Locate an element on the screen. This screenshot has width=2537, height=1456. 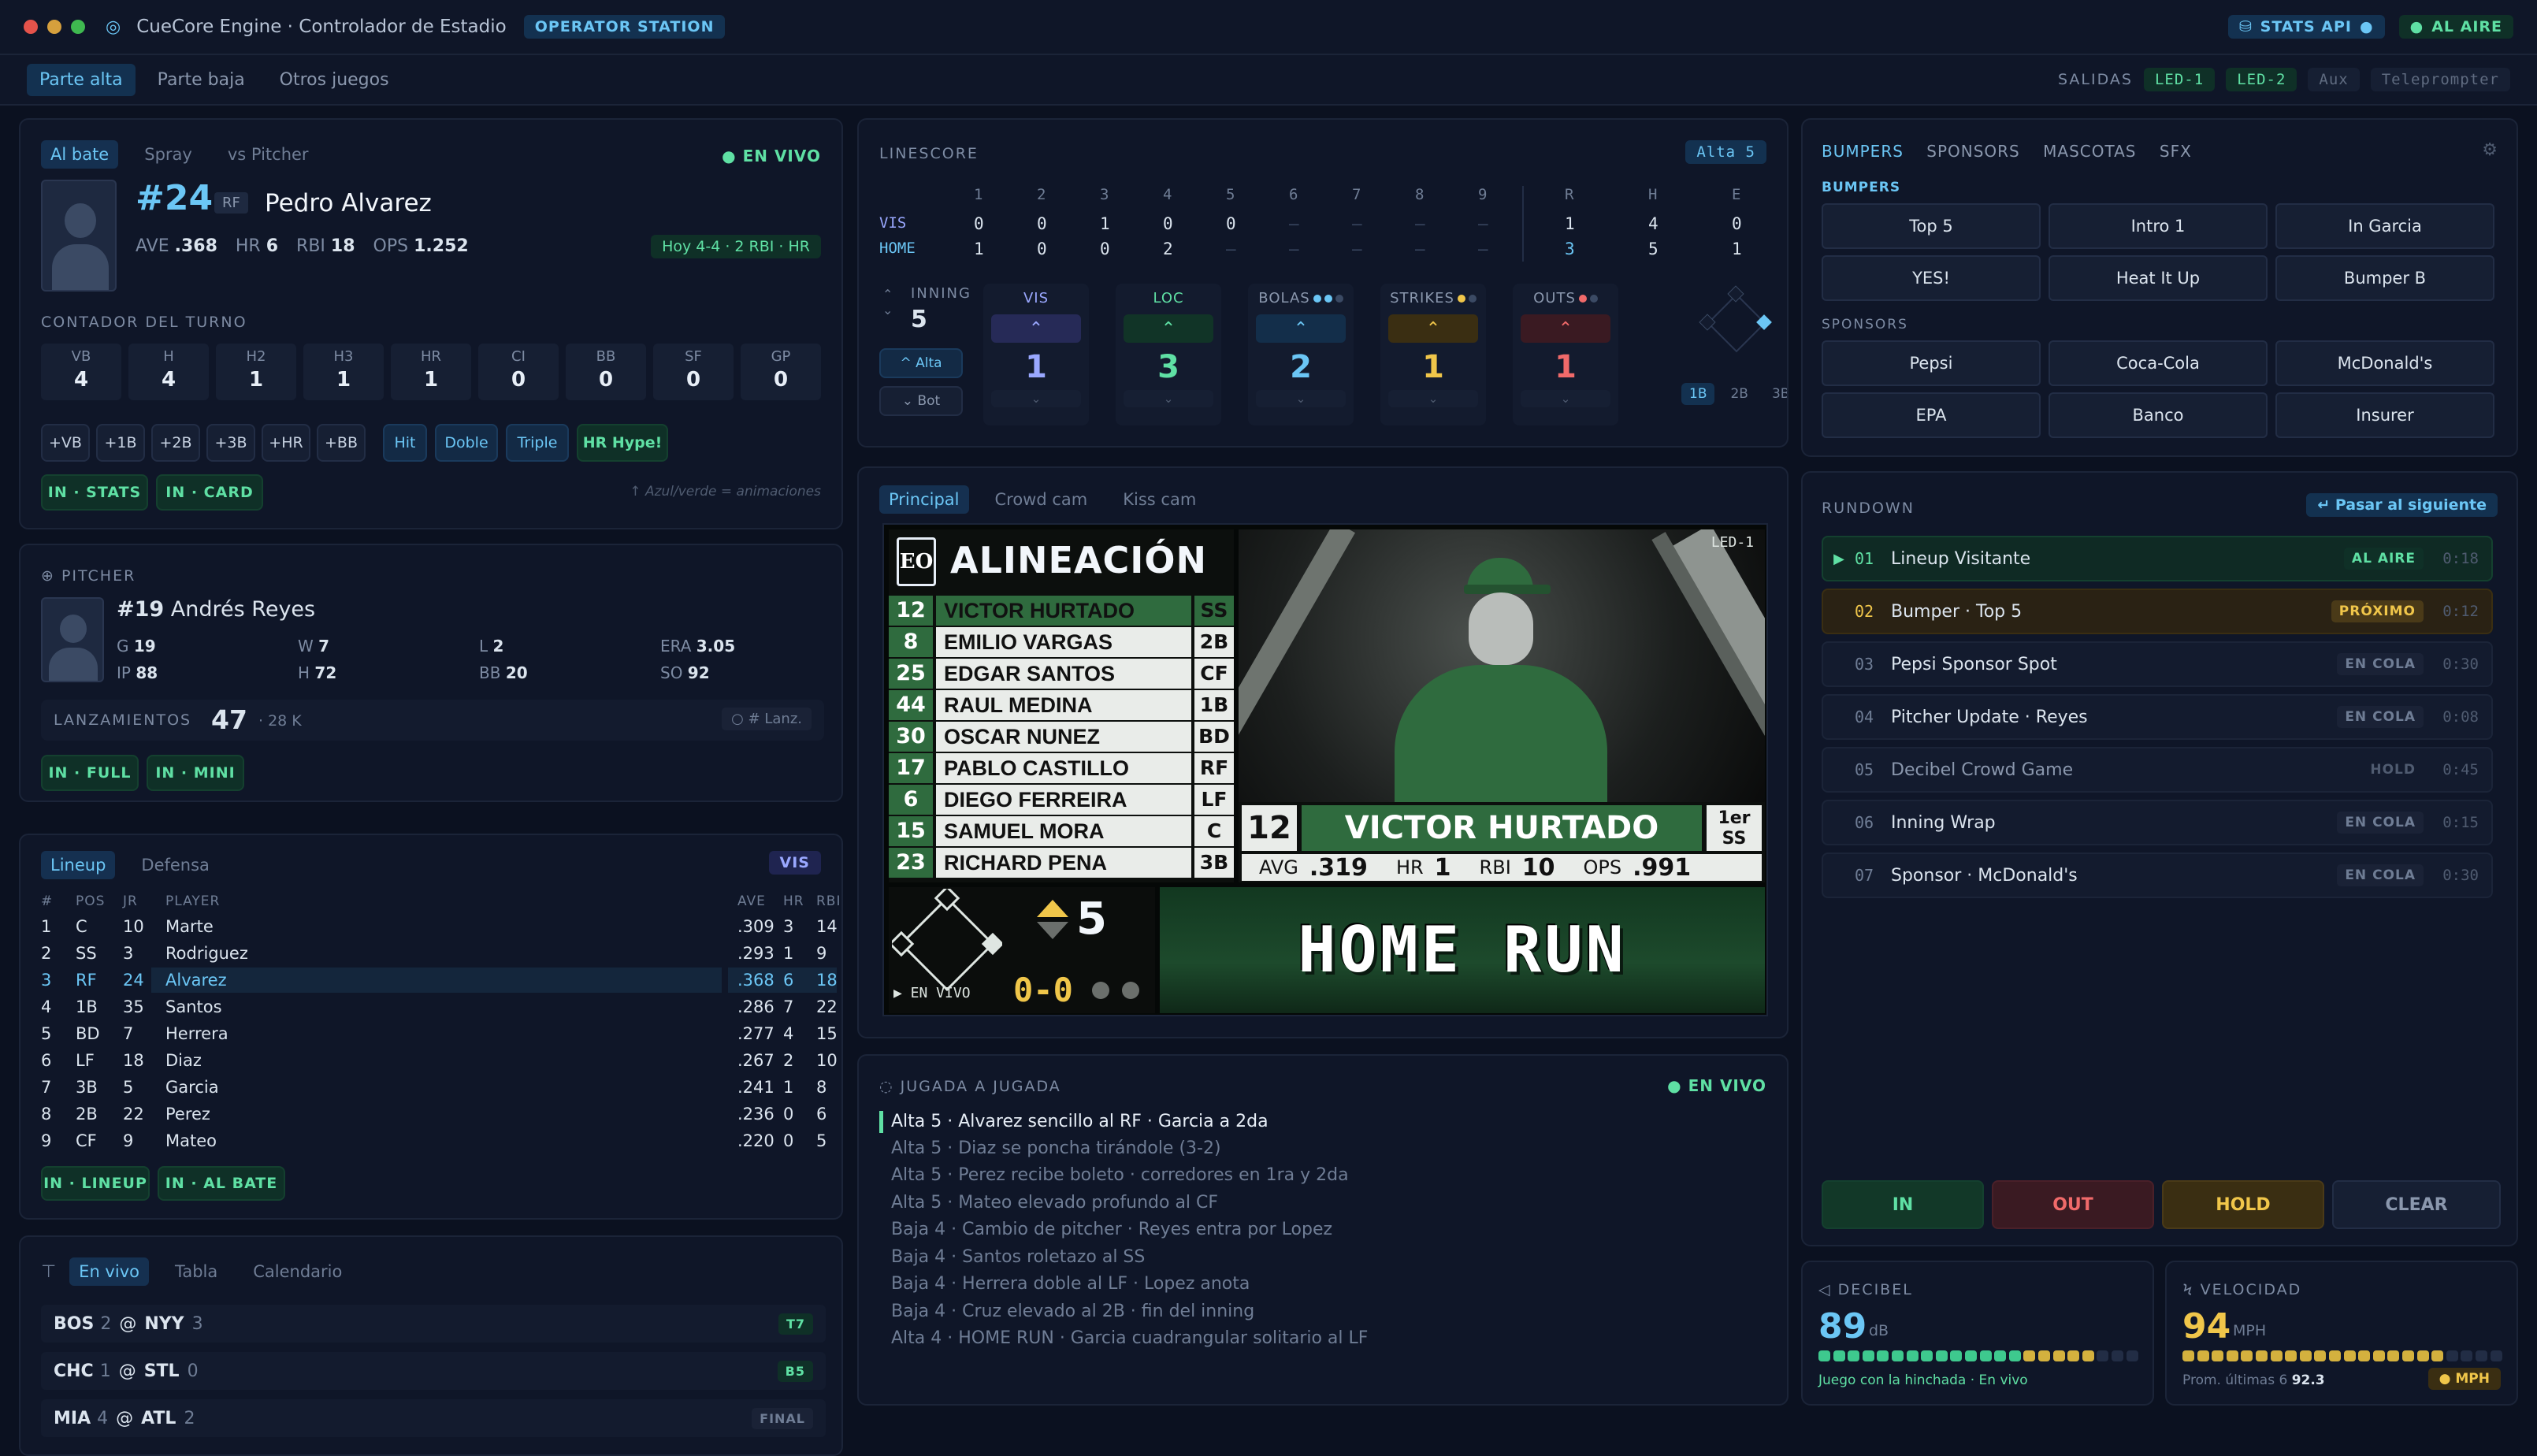
rundown-item: 02 Bumper · Top 5 PRÓXIMO 0:12 is located at coordinates (2157, 611).